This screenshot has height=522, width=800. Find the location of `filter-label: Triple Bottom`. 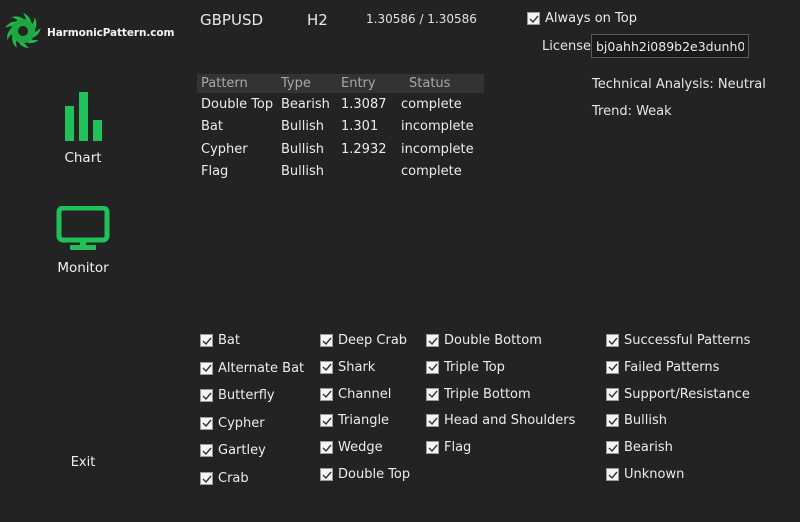

filter-label: Triple Bottom is located at coordinates (487, 394).